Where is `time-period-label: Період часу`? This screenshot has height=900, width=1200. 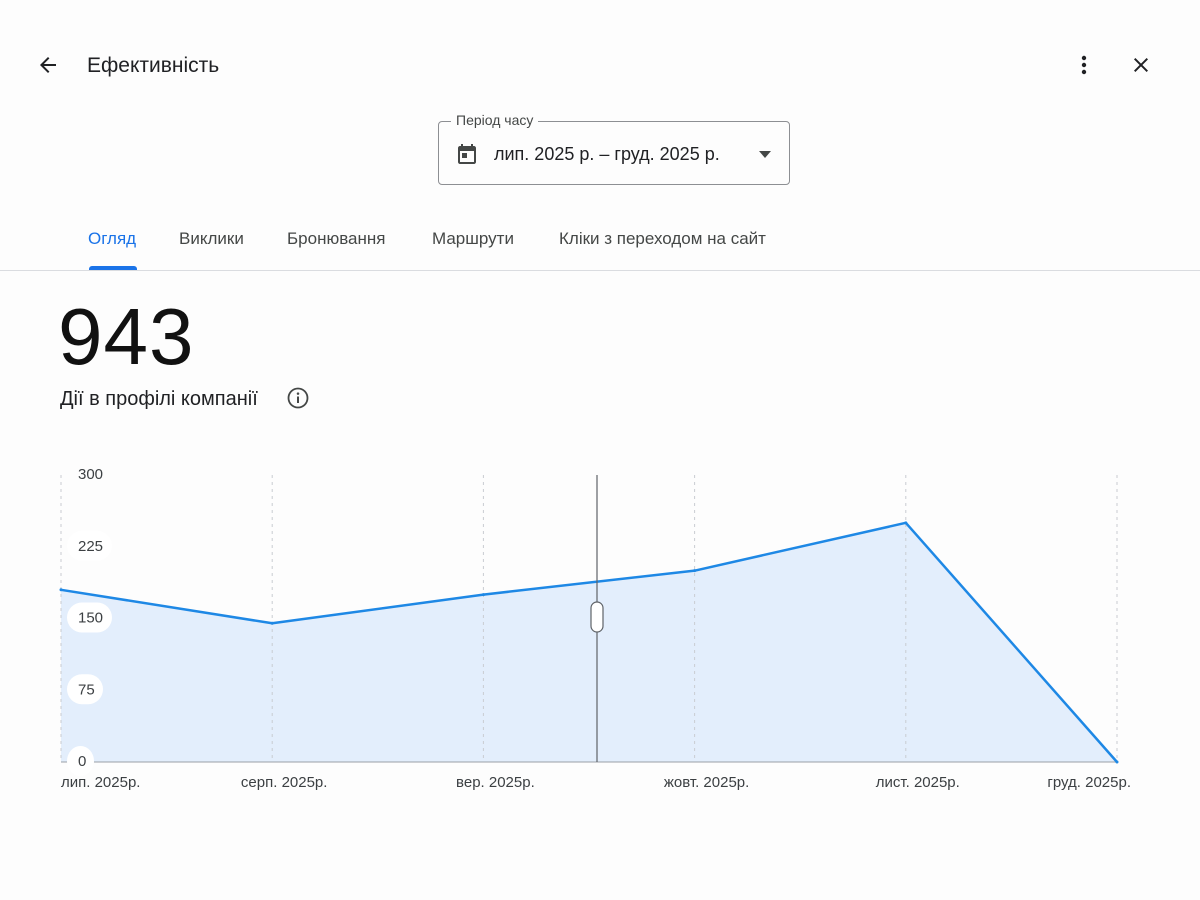
time-period-label: Період часу is located at coordinates (495, 120).